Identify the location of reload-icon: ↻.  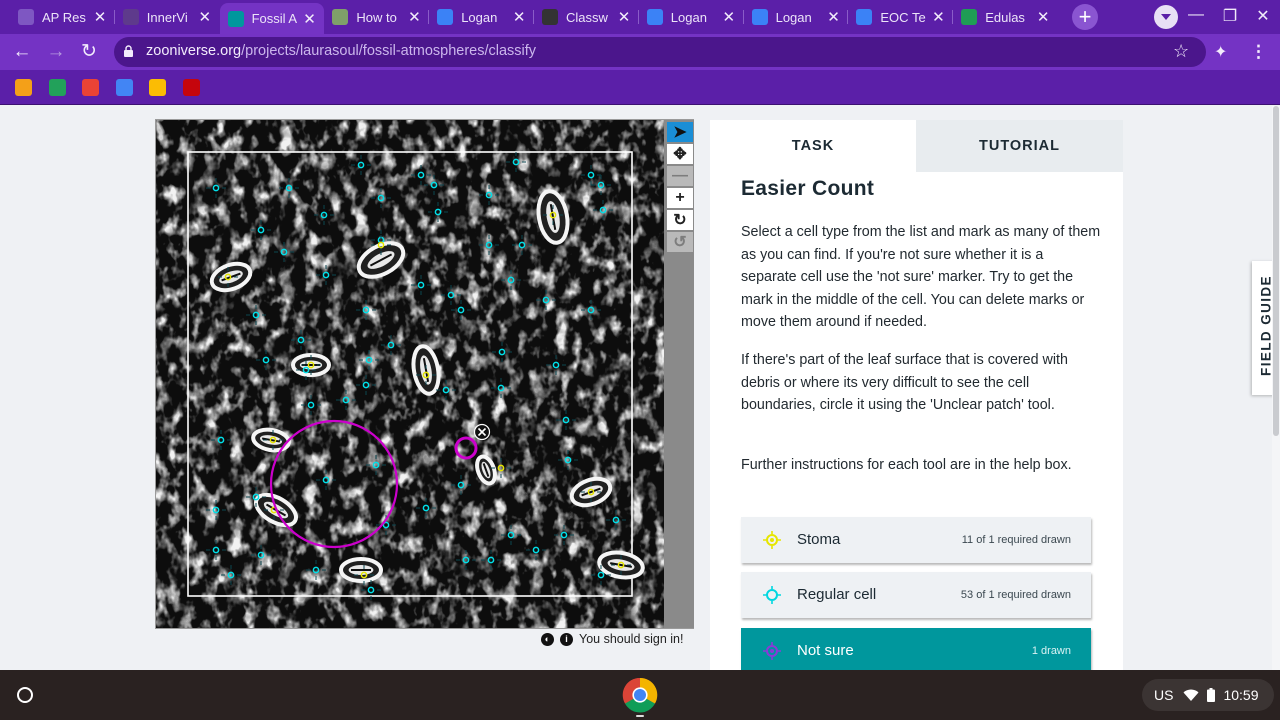
(89, 52).